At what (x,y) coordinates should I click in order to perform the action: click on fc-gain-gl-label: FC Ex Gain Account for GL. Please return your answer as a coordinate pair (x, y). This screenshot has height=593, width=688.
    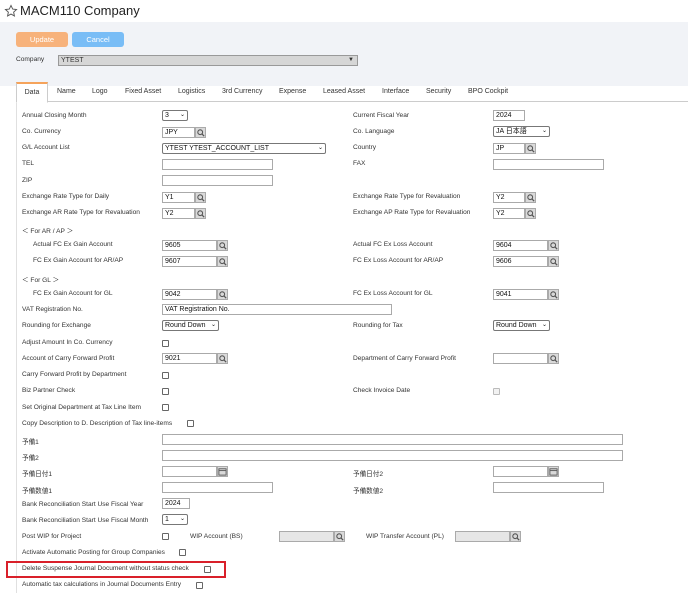
    Looking at the image, I should click on (73, 293).